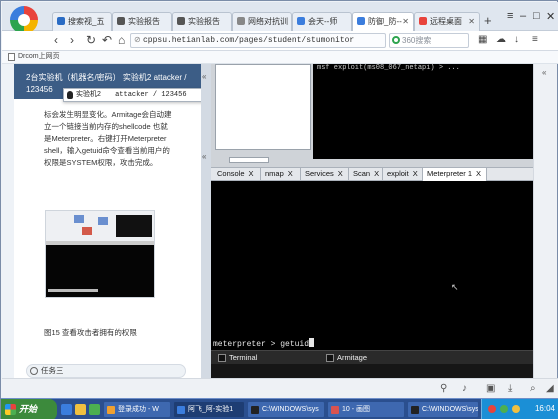 The height and width of the screenshot is (419, 558). Describe the element at coordinates (281, 174) in the screenshot. I see `tab-nmap: nmap X` at that location.